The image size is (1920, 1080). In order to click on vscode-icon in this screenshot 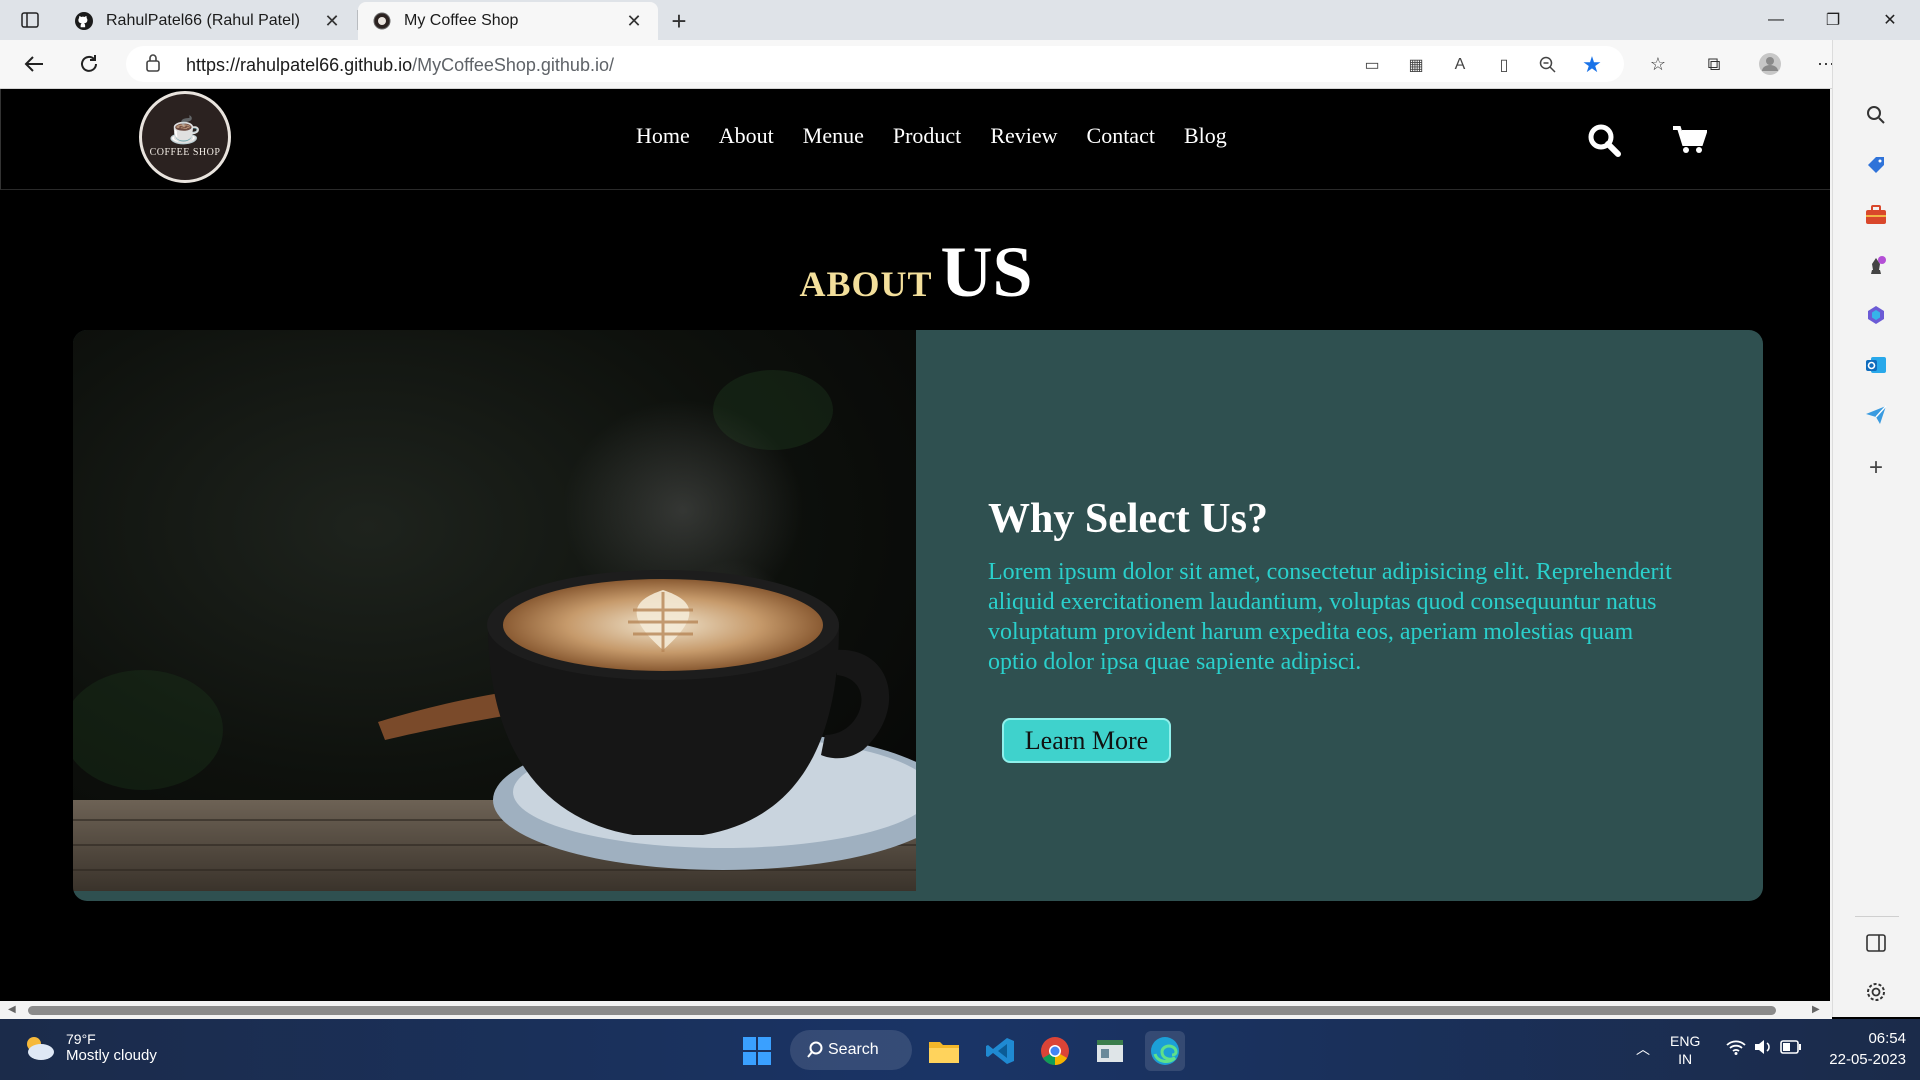, I will do `click(1000, 1051)`.